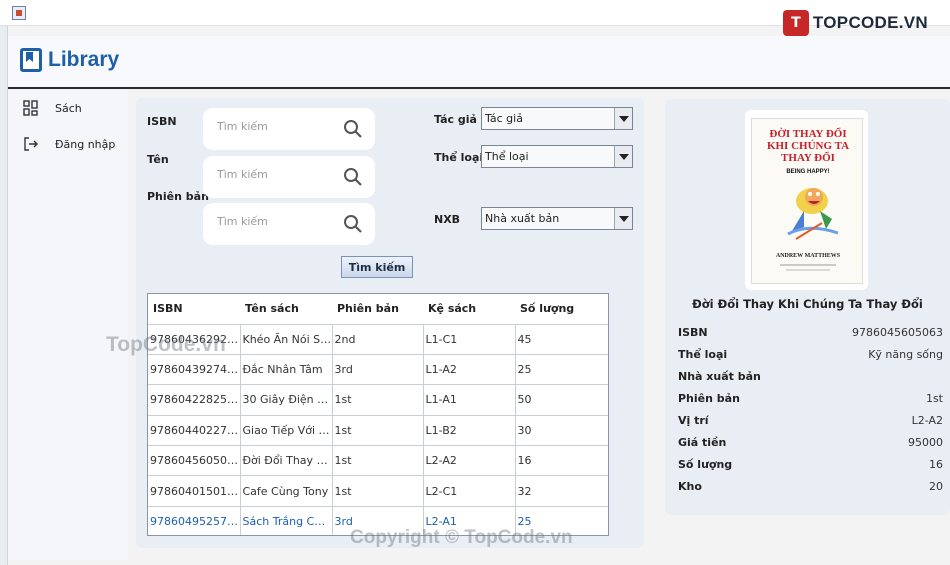 The height and width of the screenshot is (565, 950). What do you see at coordinates (925, 442) in the screenshot?
I see `detail-field-value: 95000` at bounding box center [925, 442].